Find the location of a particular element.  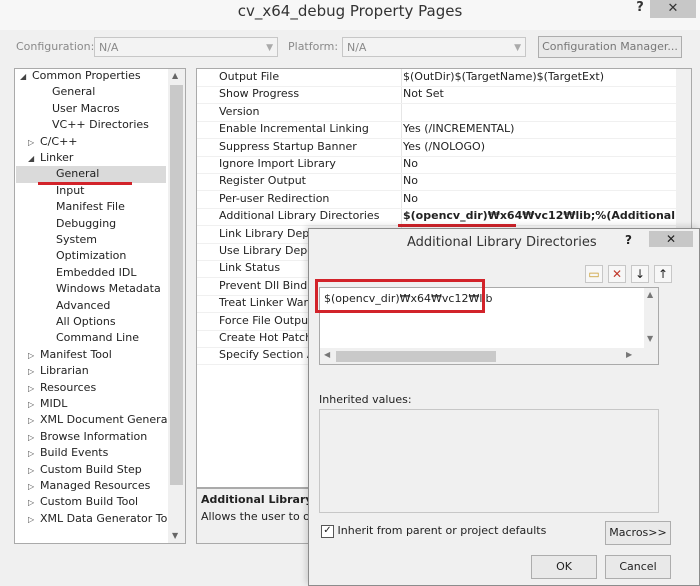

tree-item: Input is located at coordinates (64, 191).